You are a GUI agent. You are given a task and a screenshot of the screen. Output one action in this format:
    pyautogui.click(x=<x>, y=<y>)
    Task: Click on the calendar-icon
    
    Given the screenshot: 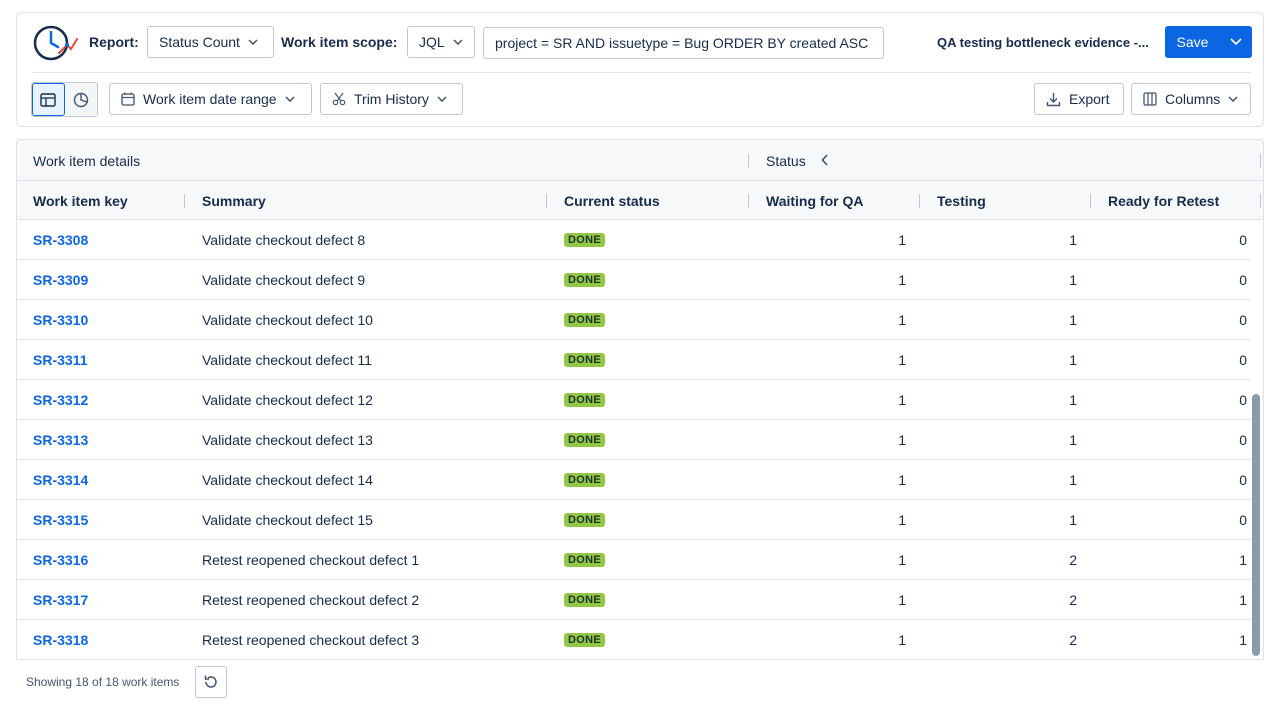 What is the action you would take?
    pyautogui.click(x=128, y=99)
    